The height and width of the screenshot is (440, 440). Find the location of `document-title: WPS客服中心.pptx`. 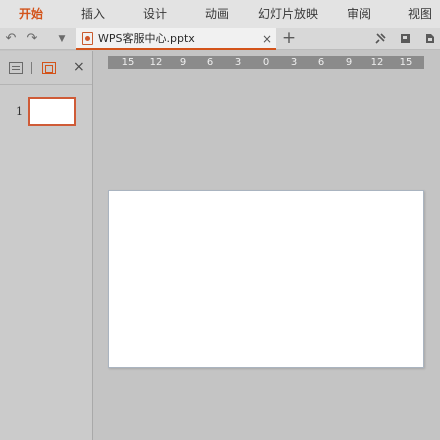

document-title: WPS客服中心.pptx is located at coordinates (146, 38).